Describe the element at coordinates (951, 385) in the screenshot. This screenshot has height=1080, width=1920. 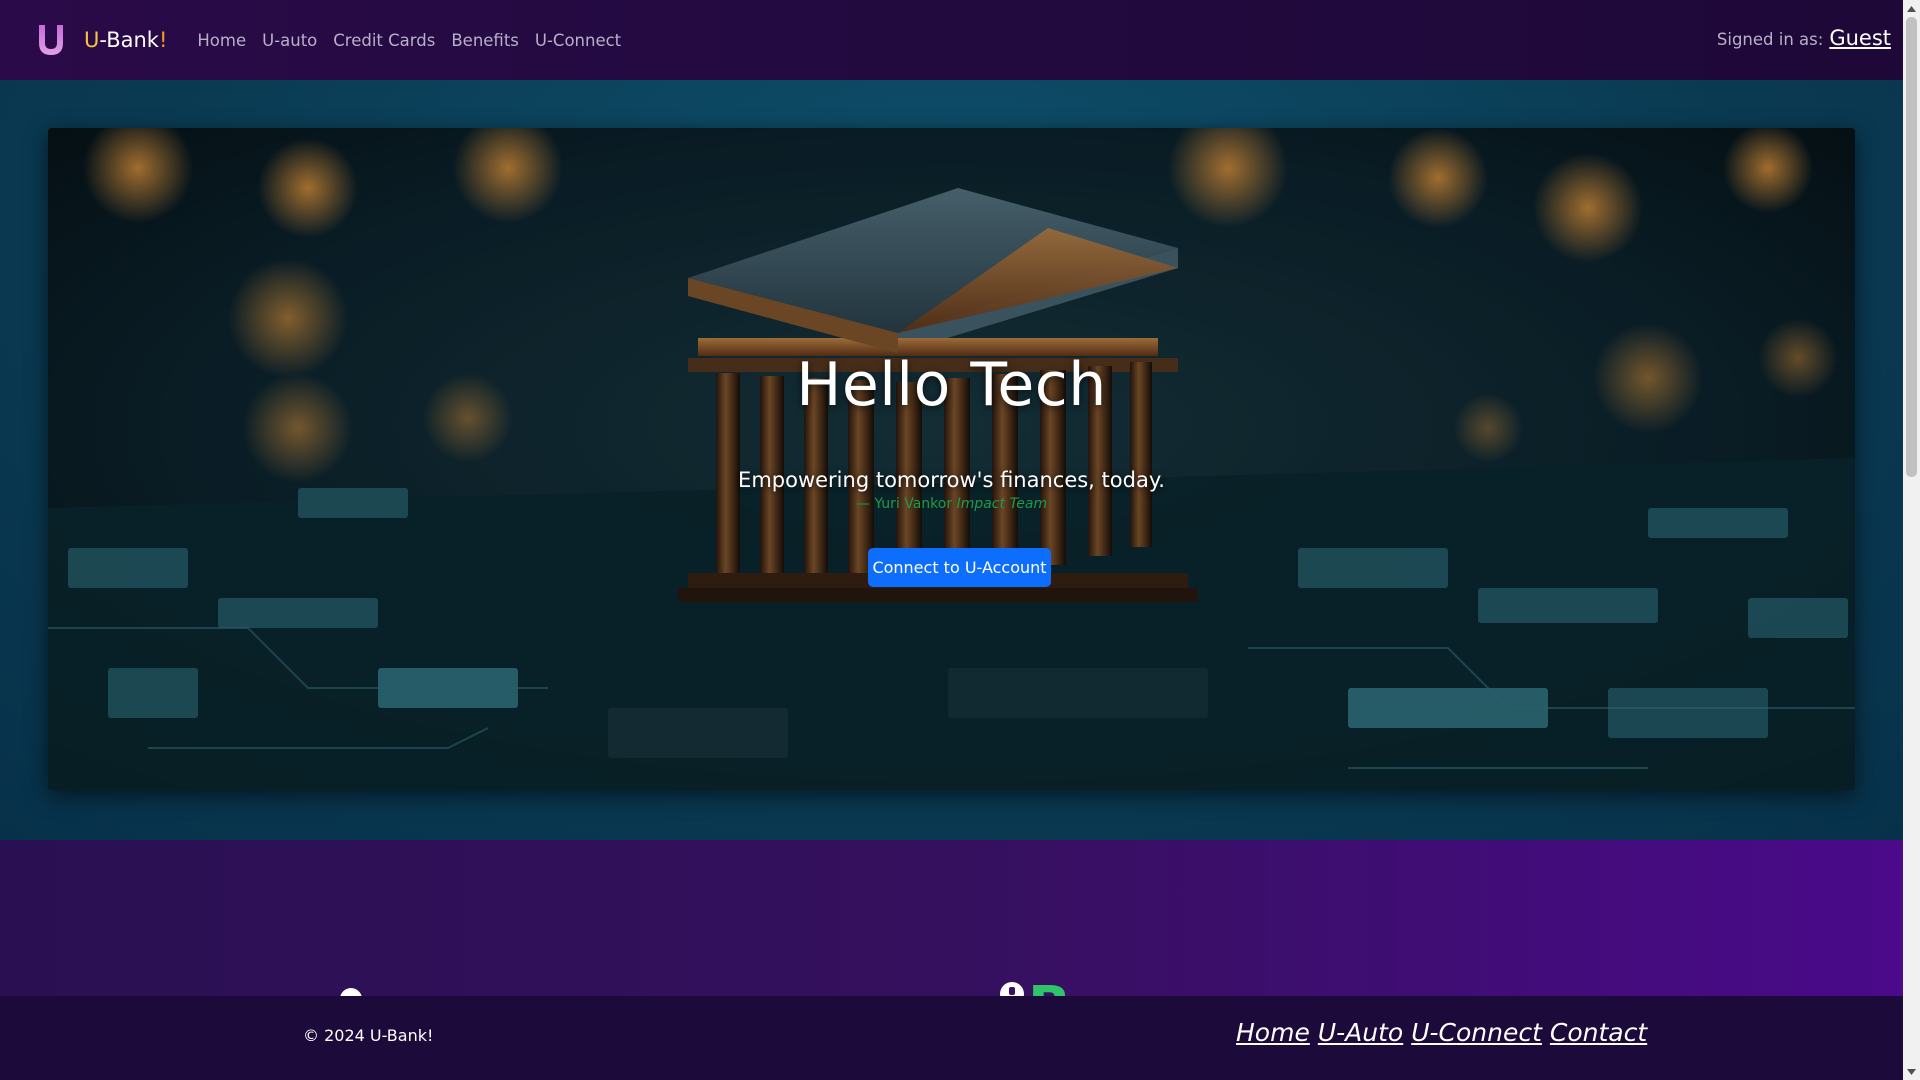
I see `hero-title: Hello Tech` at that location.